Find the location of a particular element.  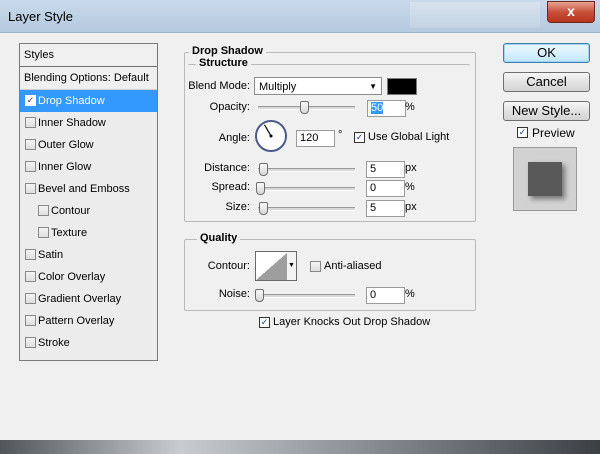

opacity-input: 50 is located at coordinates (386, 108).